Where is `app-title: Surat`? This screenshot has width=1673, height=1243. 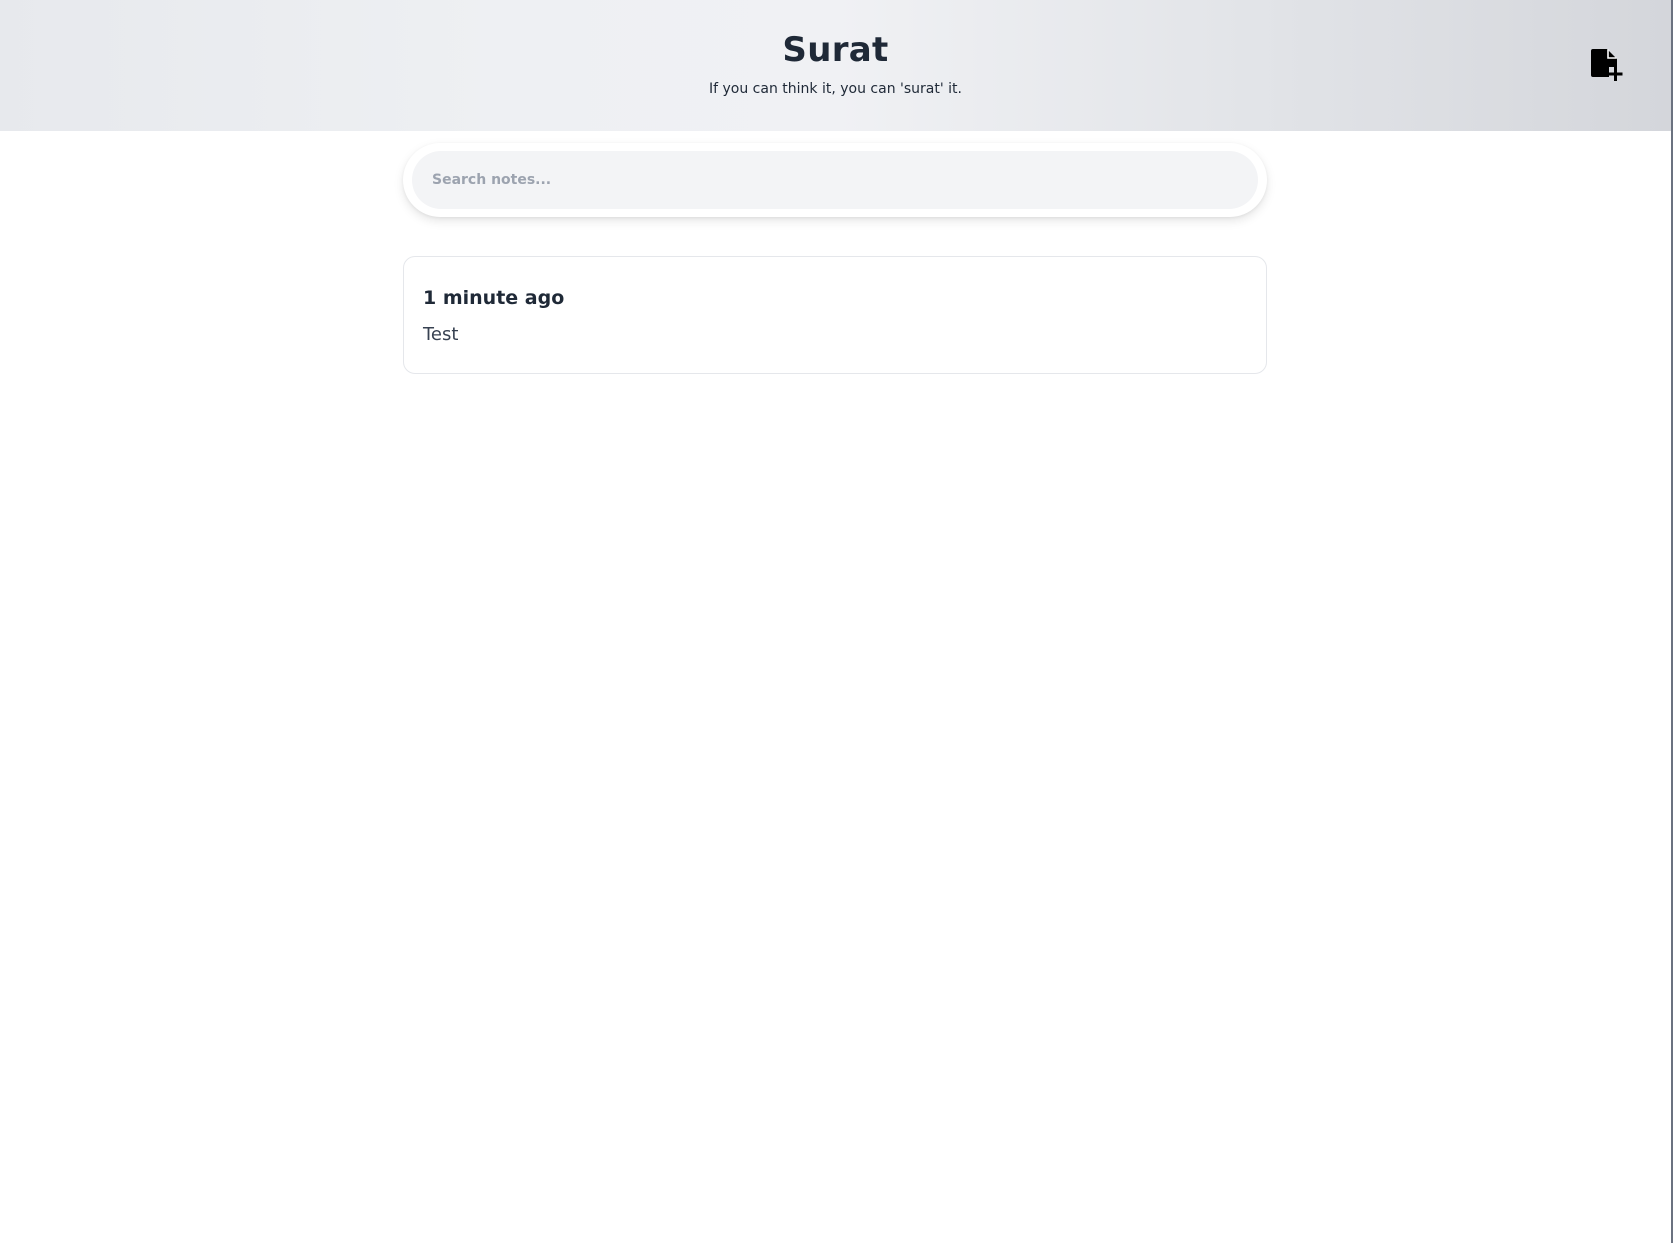
app-title: Surat is located at coordinates (835, 50).